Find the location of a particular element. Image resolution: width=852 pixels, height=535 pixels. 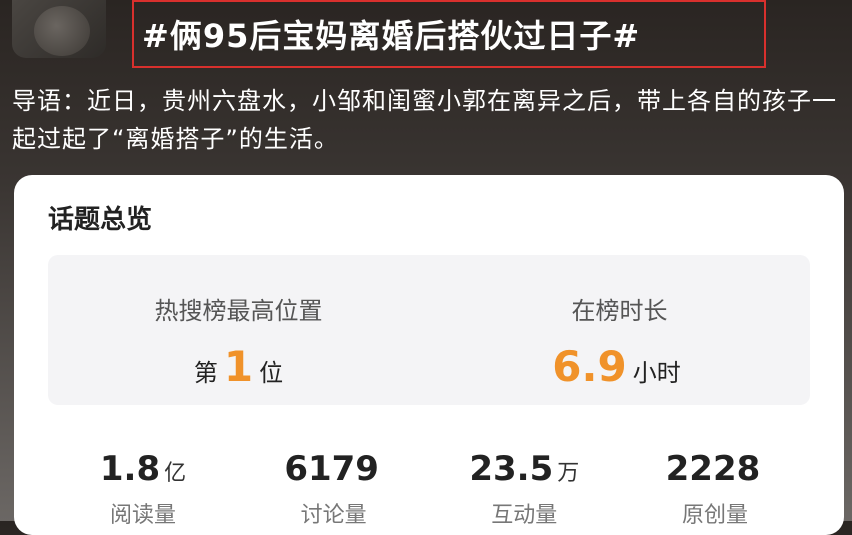

duration-label: 在榜时长 is located at coordinates (619, 311).